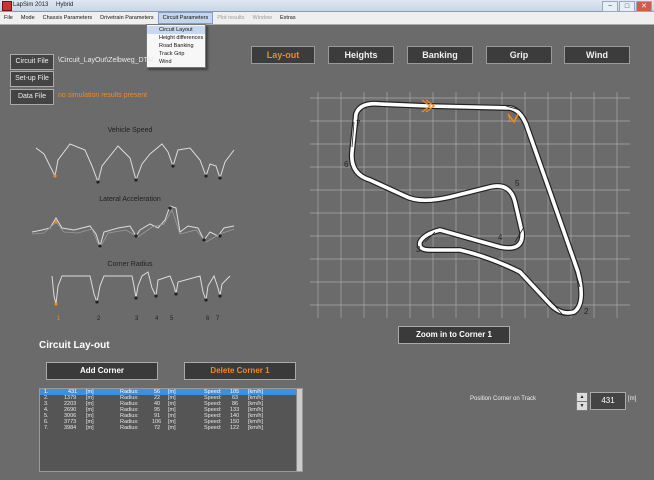  Describe the element at coordinates (632, 399) in the screenshot. I see `position-unit: [m]` at that location.